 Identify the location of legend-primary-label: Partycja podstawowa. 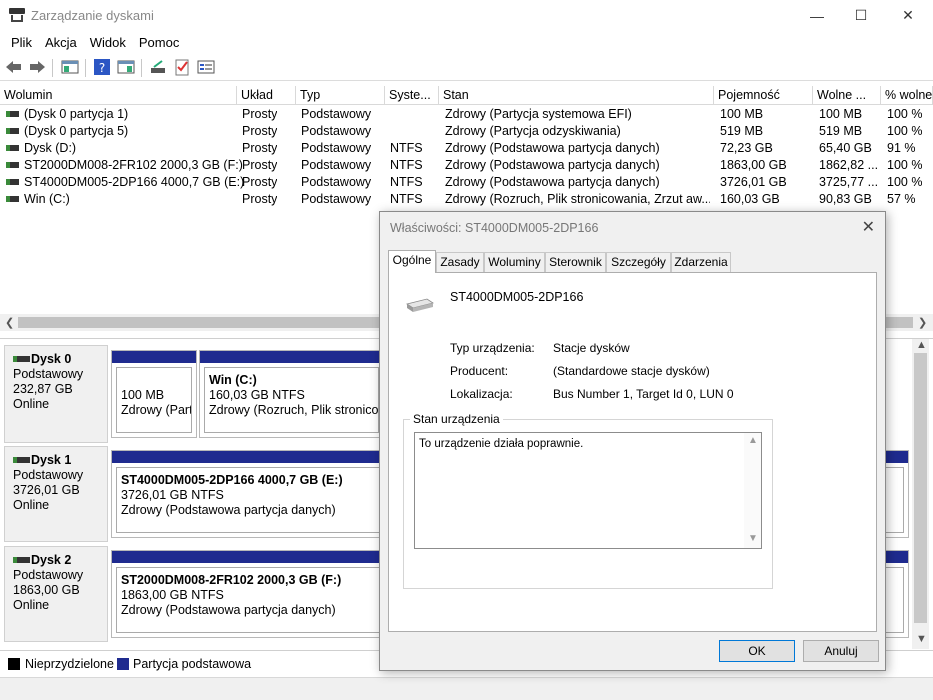
(192, 664).